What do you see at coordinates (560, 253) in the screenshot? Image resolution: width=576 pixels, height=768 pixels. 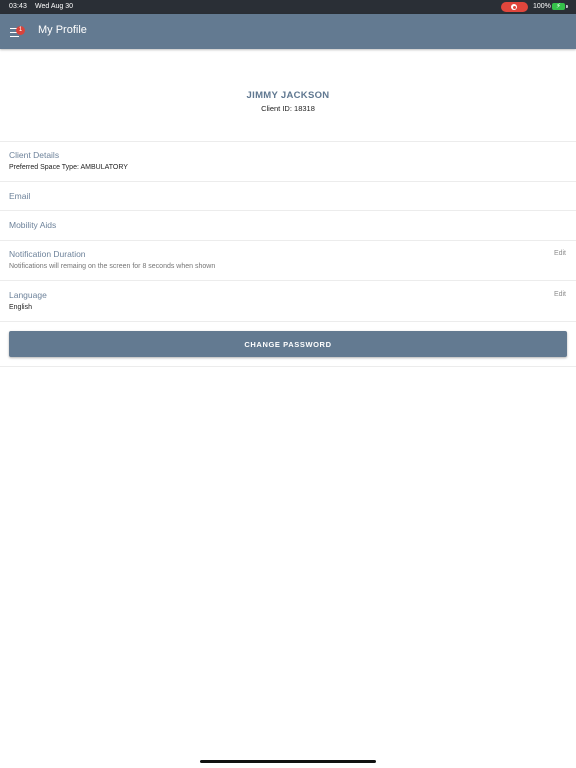 I see `notification-duration-edit-link: Edit` at bounding box center [560, 253].